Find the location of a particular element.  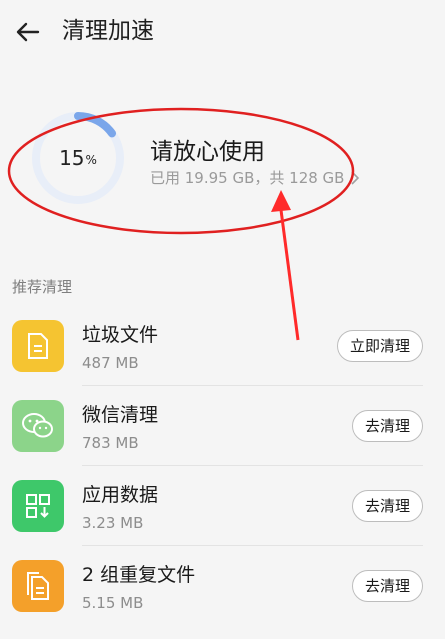

item-size: 5.15 MB is located at coordinates (113, 603).